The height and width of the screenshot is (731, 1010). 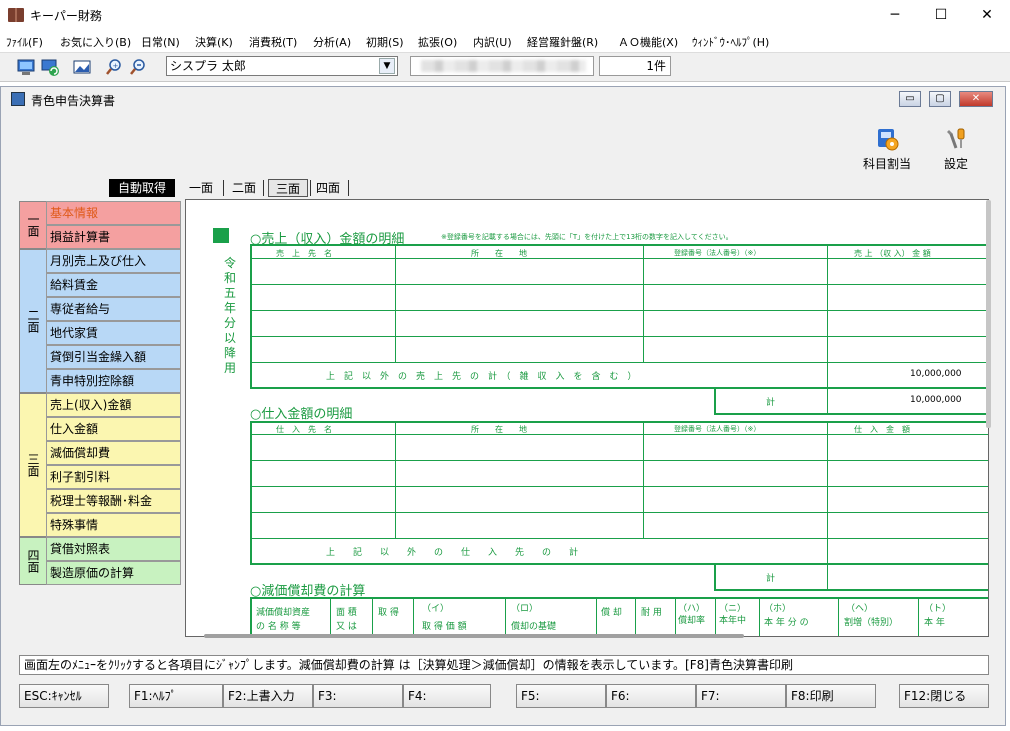 I want to click on monitor-refresh-icon, so click(x=50, y=67).